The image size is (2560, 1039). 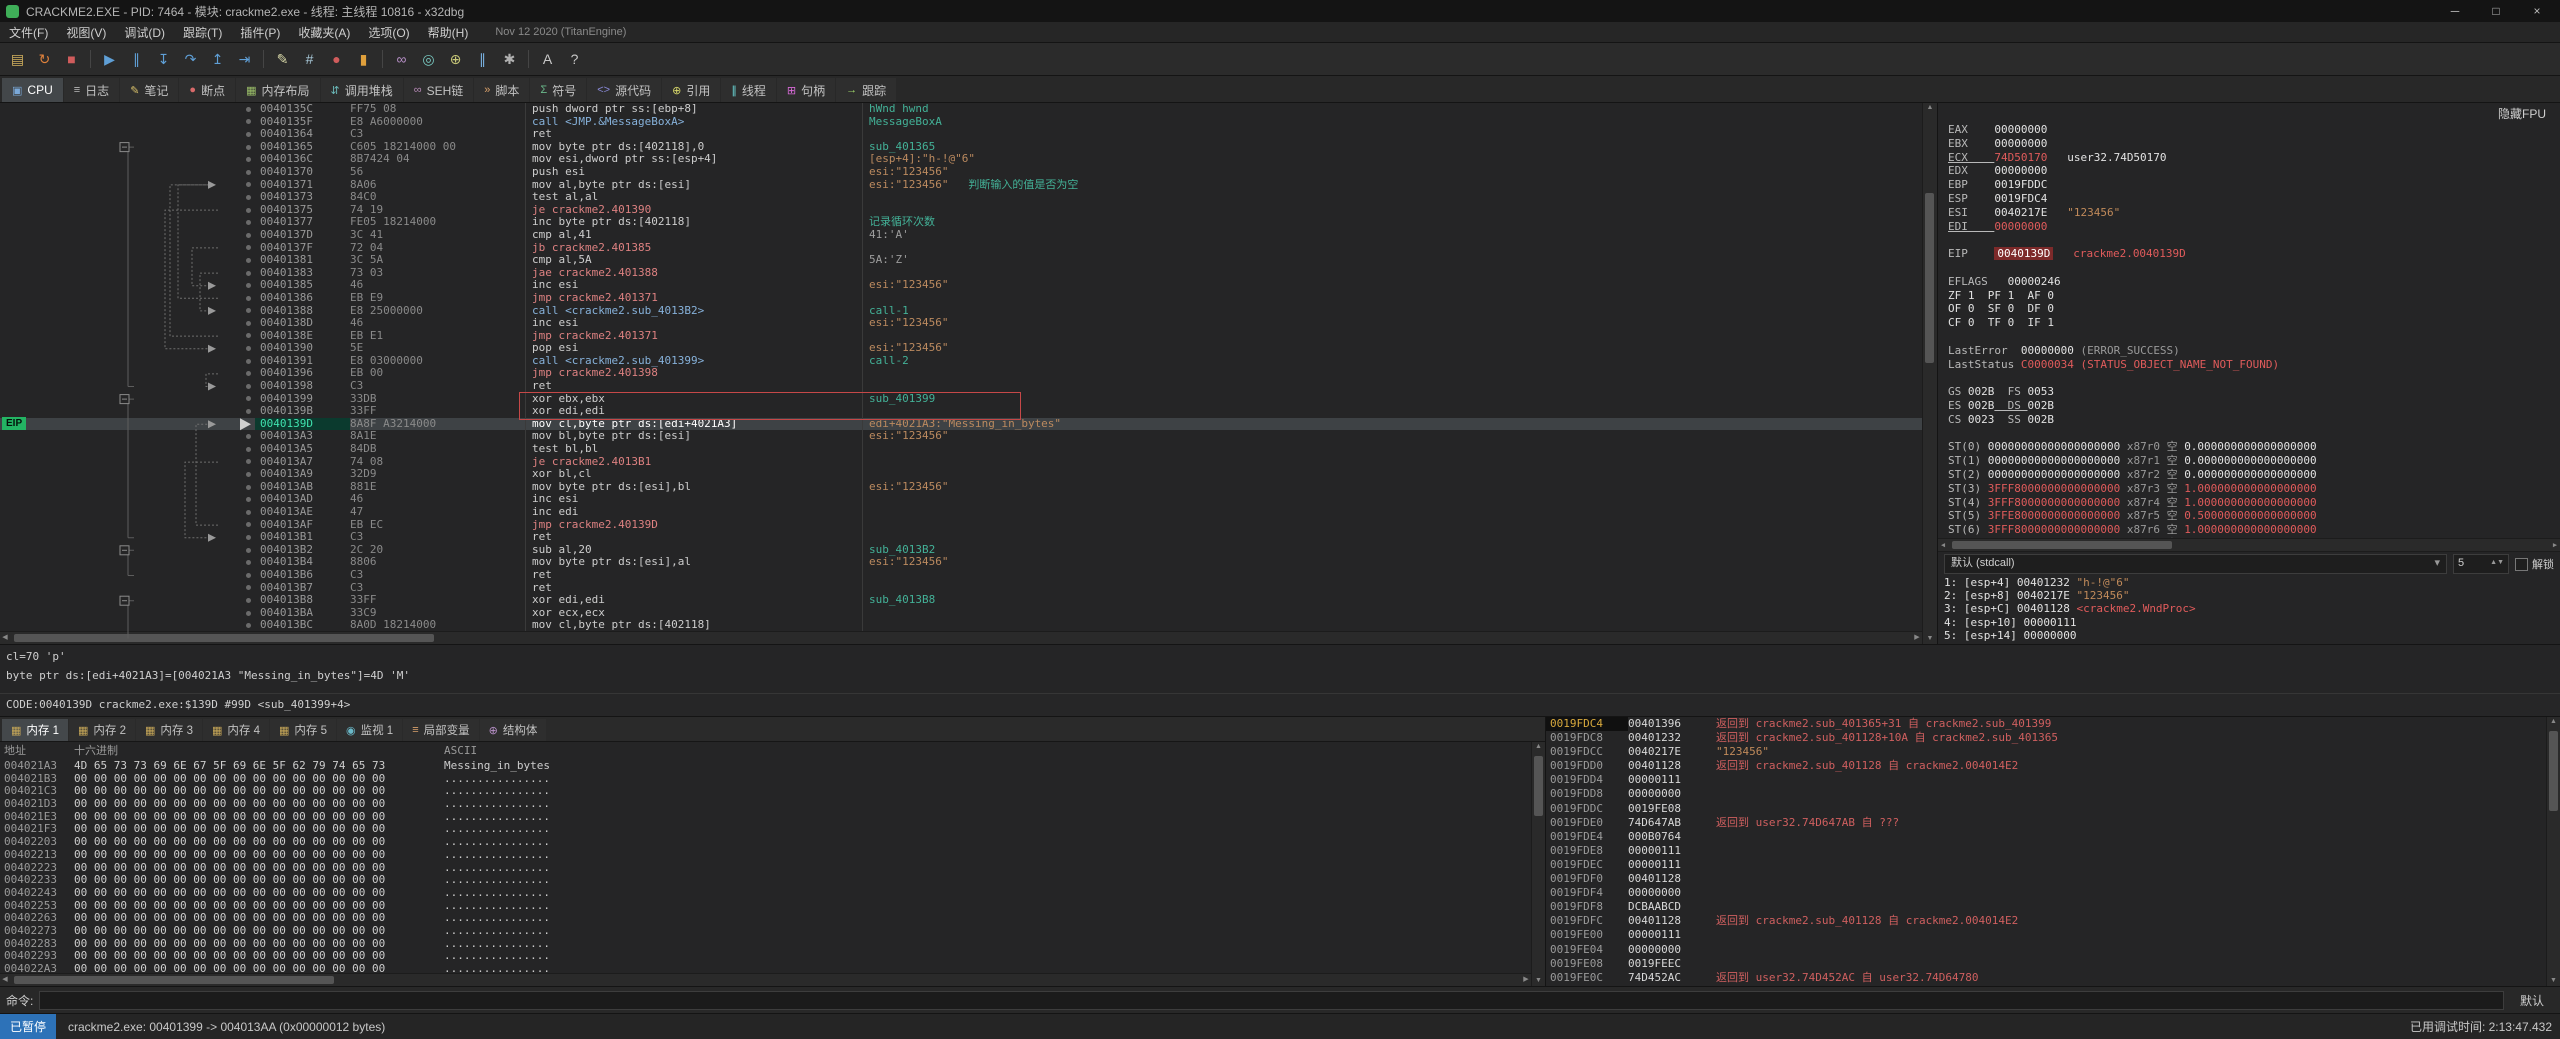 What do you see at coordinates (2555, 545) in the screenshot?
I see `scroll-right-icon: ▶` at bounding box center [2555, 545].